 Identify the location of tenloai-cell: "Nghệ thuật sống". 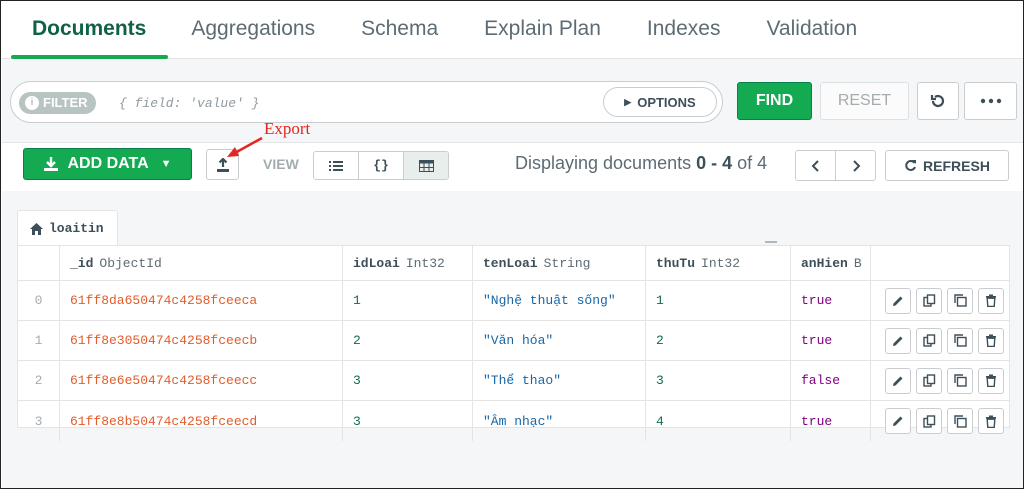
(559, 300).